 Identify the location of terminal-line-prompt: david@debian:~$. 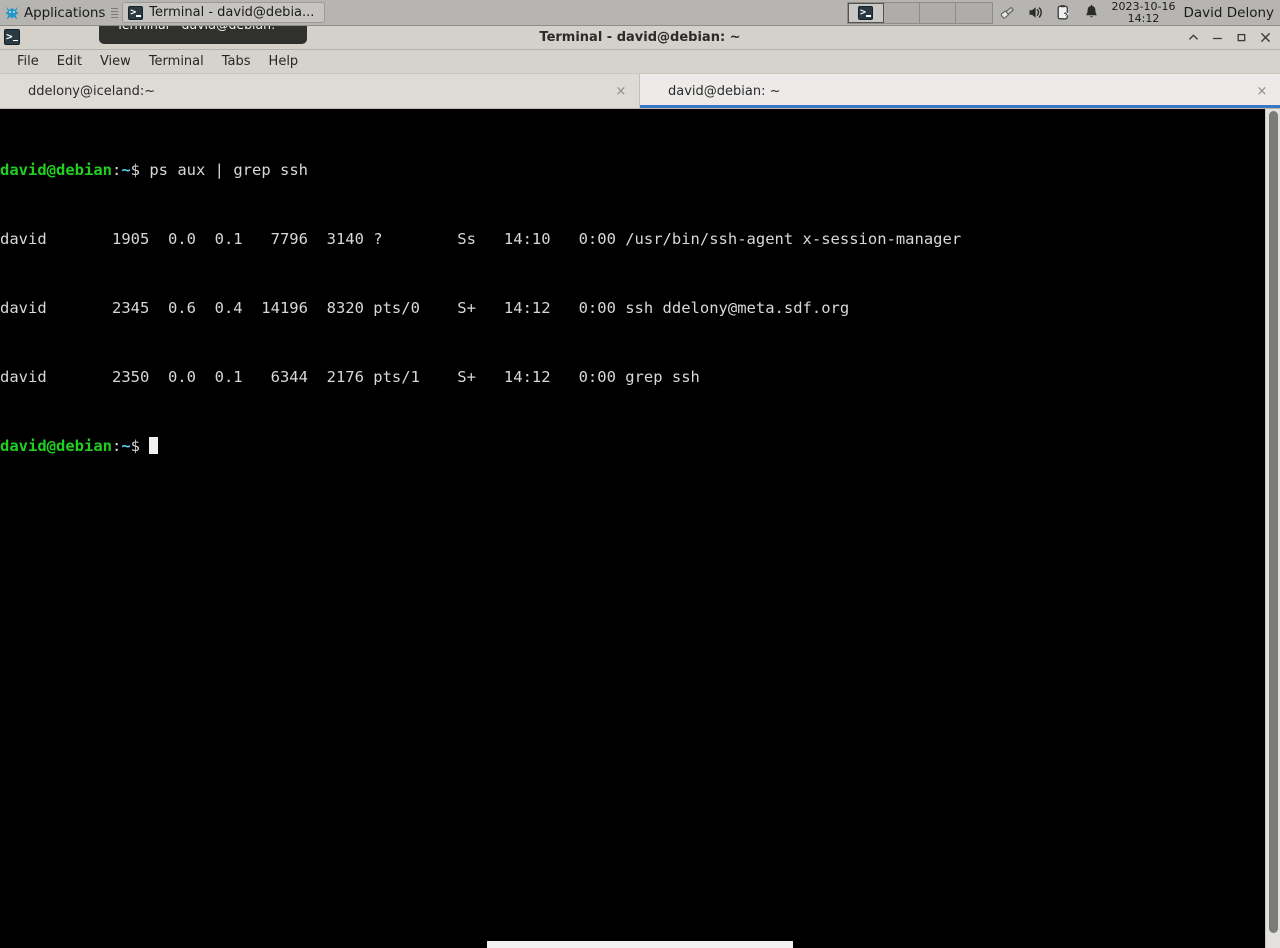
(640, 446).